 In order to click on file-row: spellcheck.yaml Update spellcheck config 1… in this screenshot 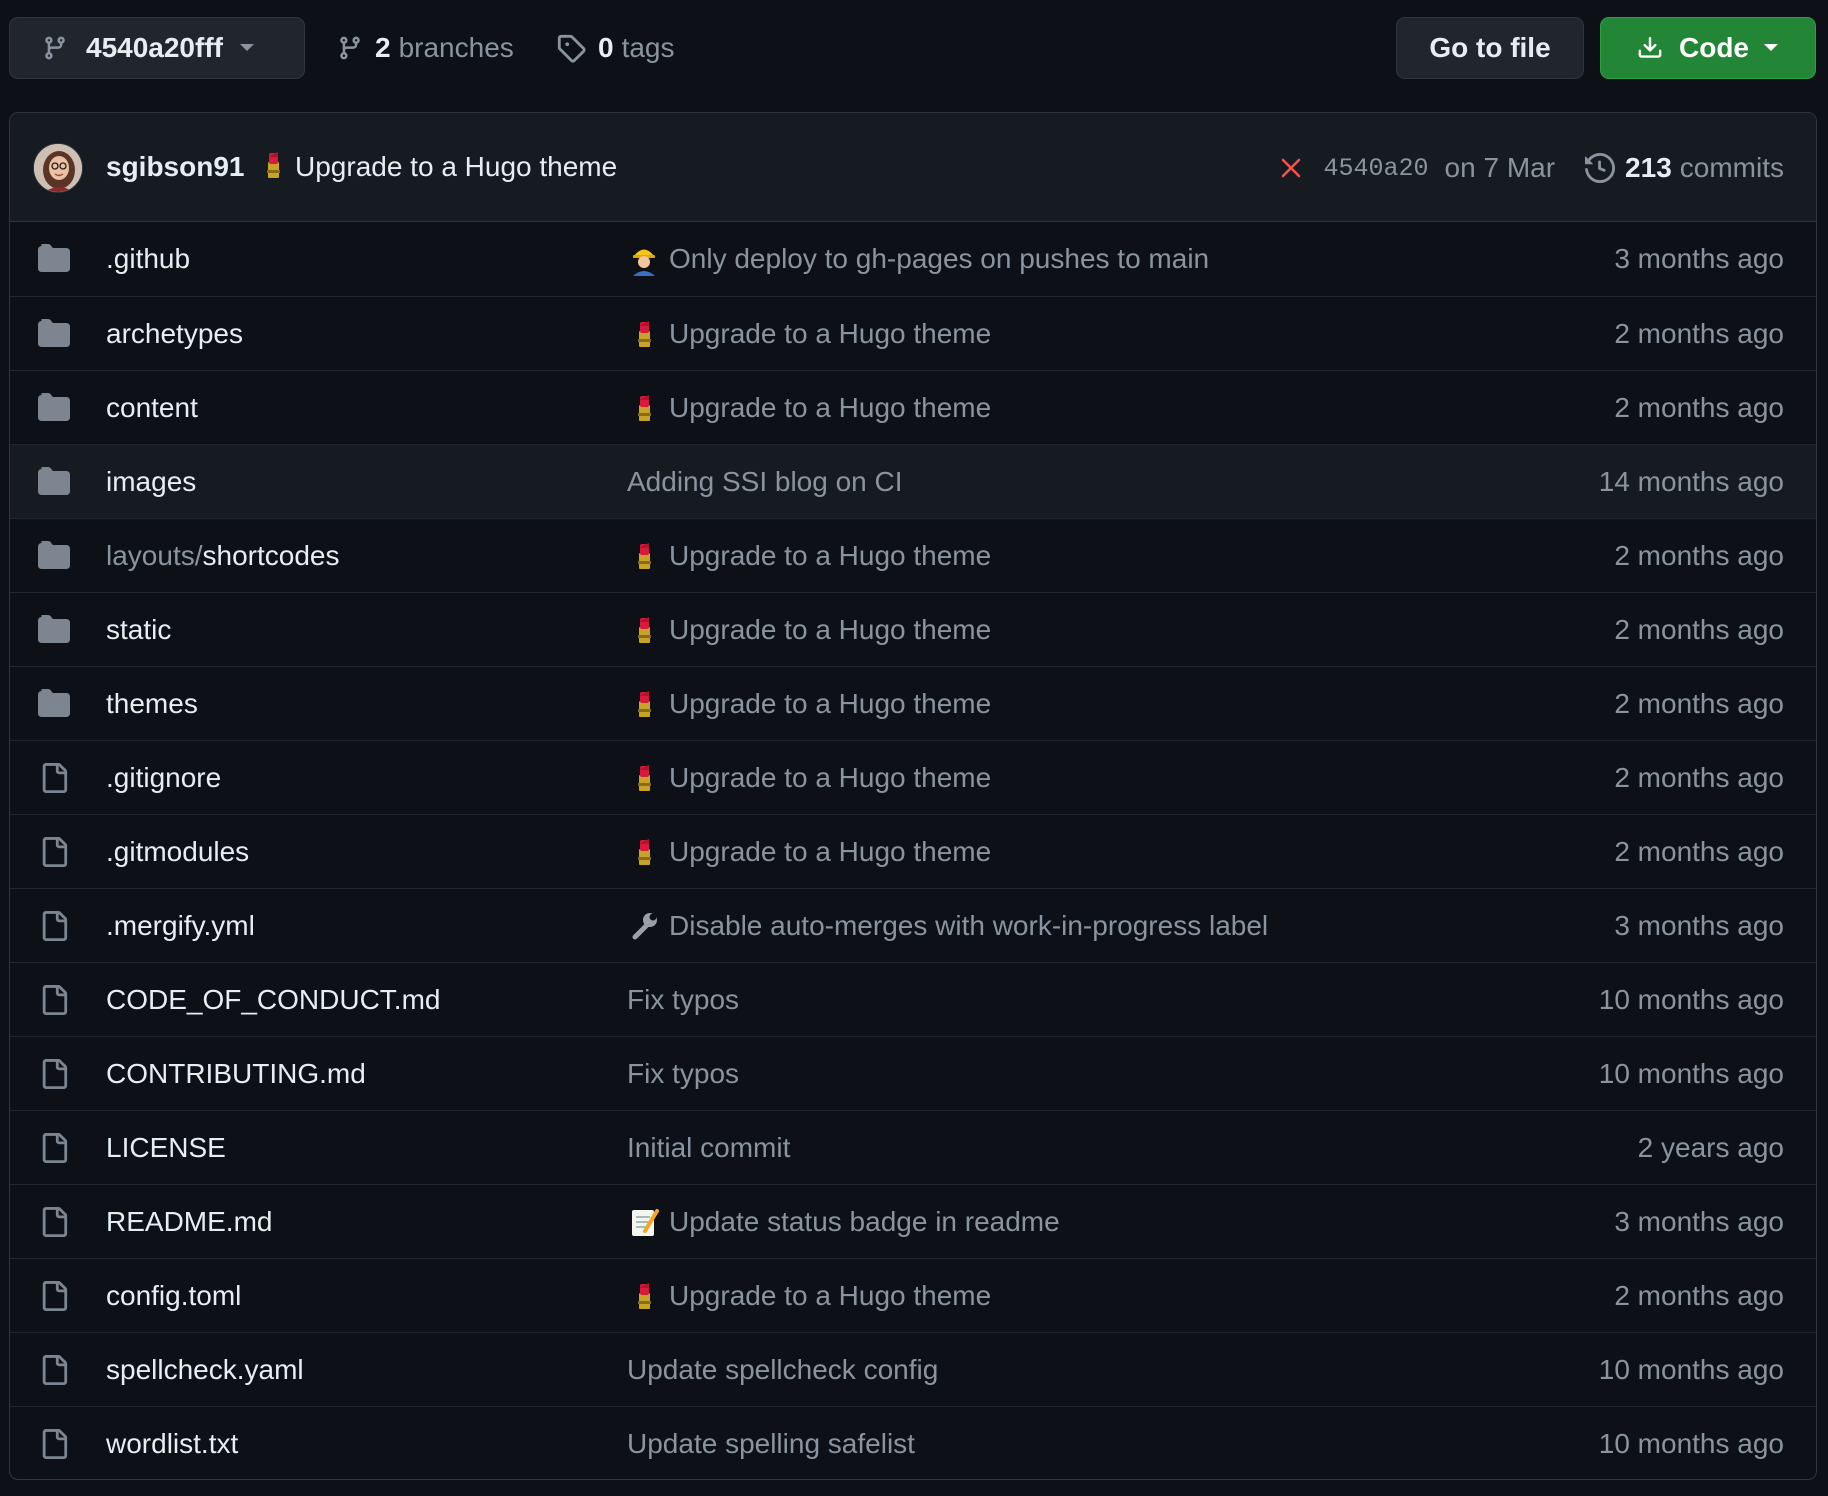, I will do `click(913, 1369)`.